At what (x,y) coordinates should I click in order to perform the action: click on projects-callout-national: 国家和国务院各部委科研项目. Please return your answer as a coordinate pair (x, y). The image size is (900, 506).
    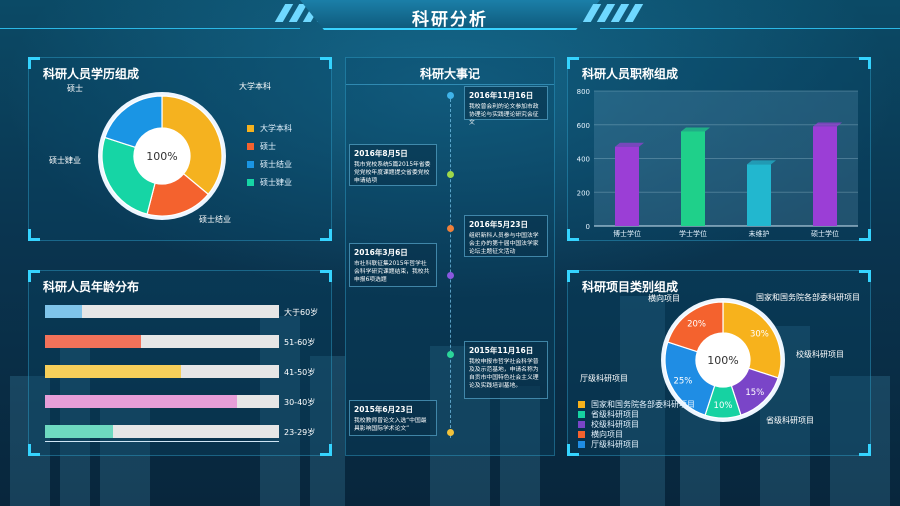
    Looking at the image, I should click on (808, 297).